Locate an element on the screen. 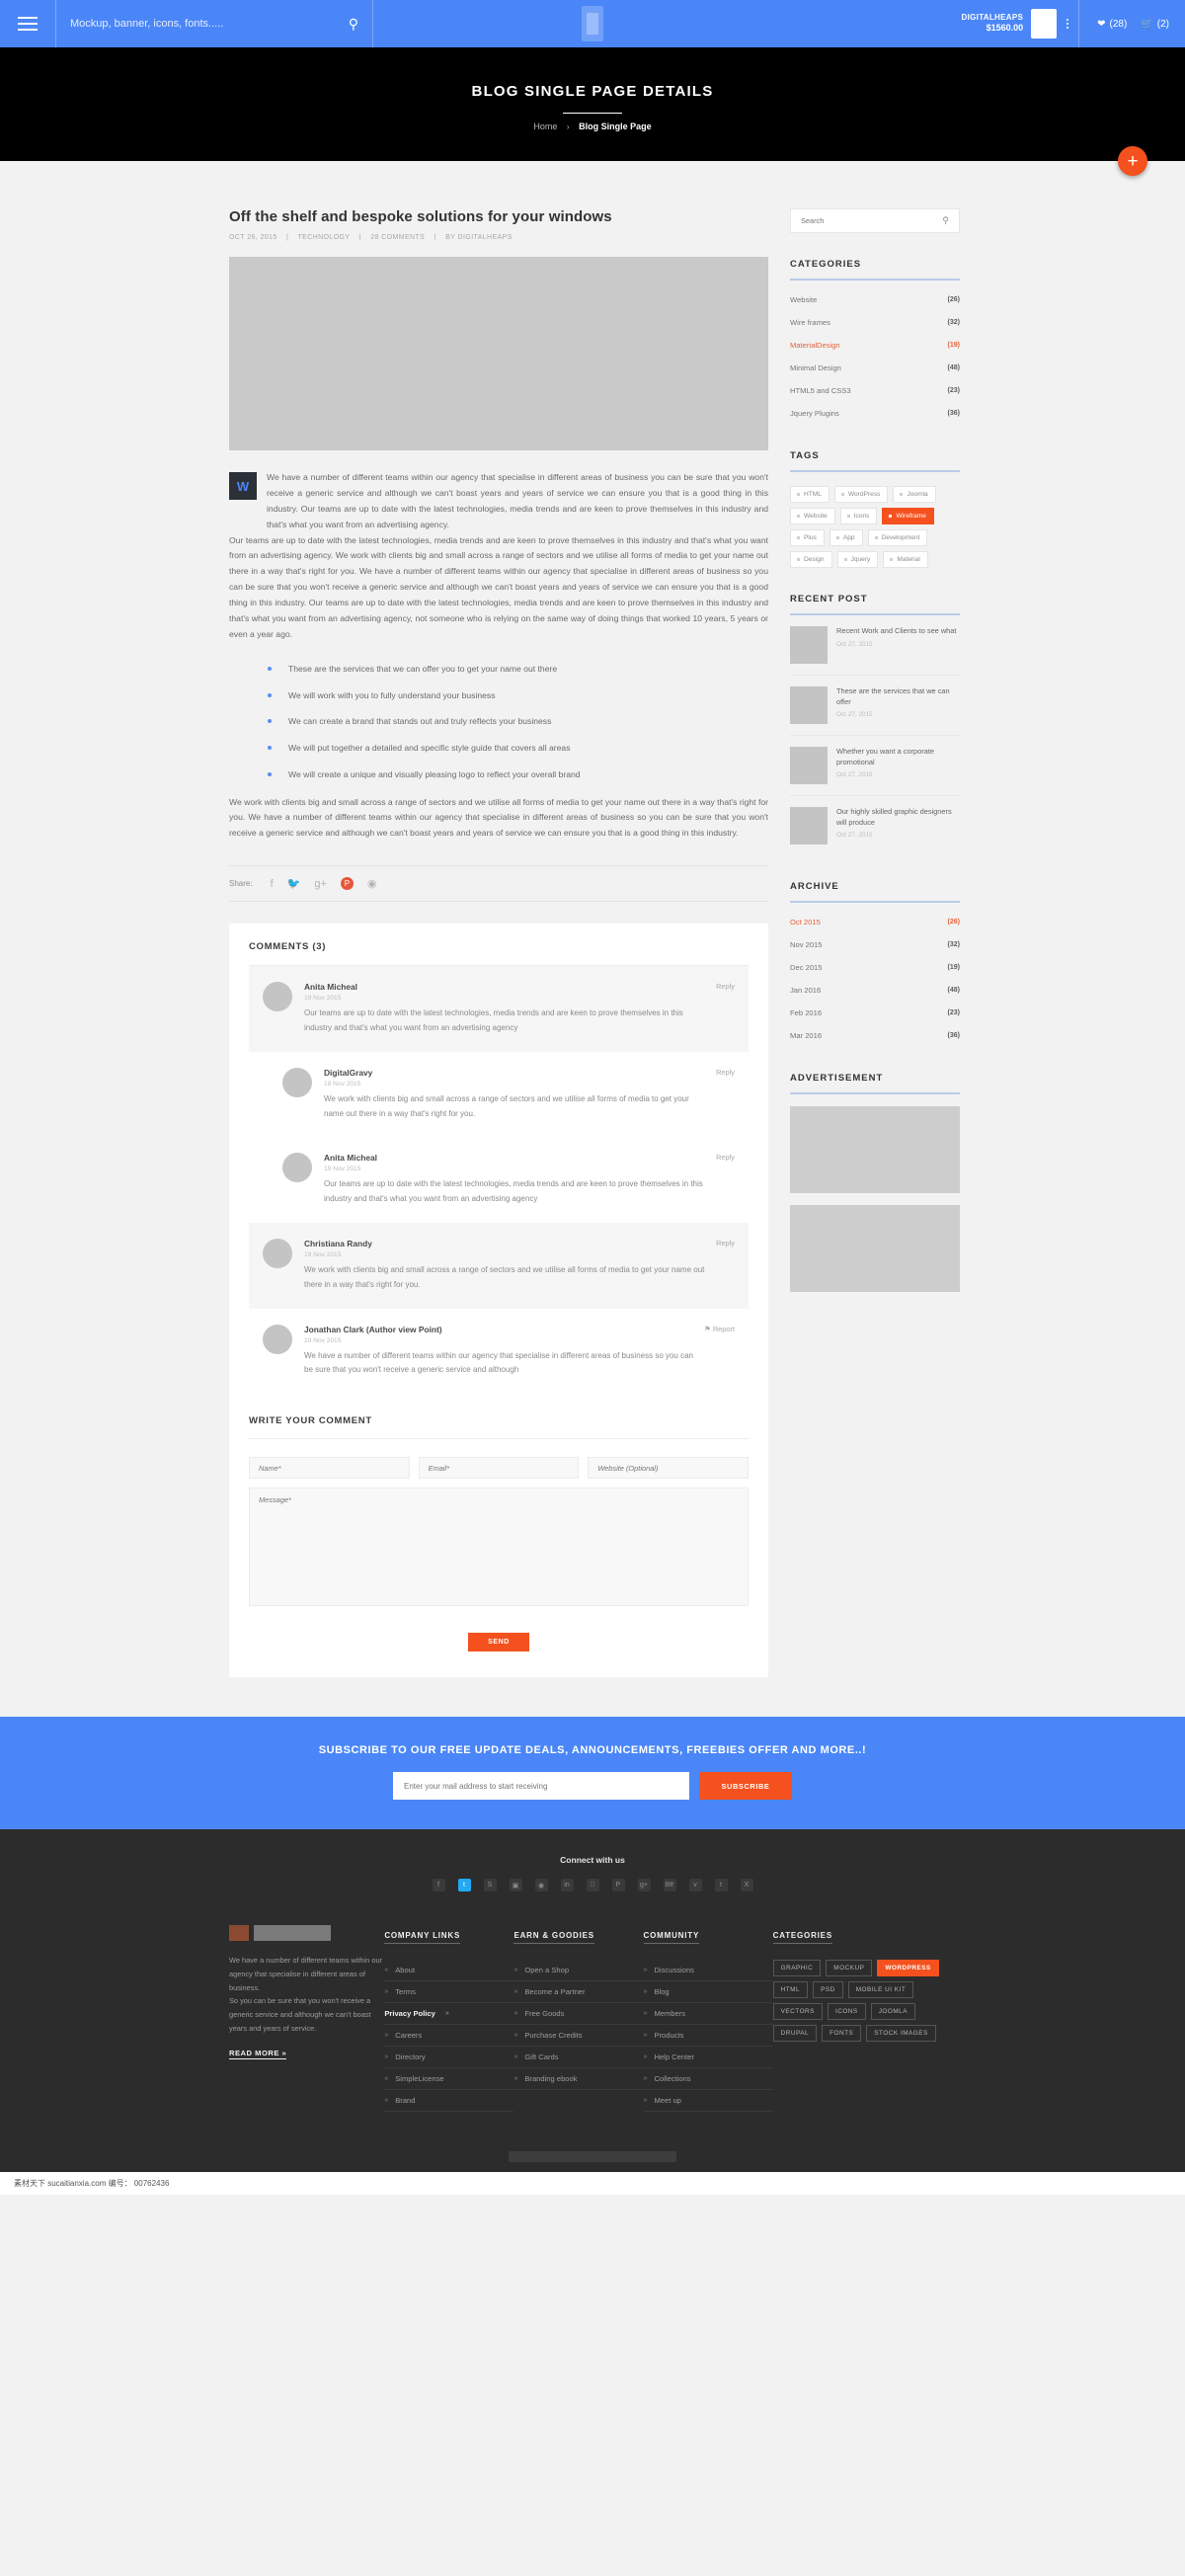 Image resolution: width=1185 pixels, height=2576 pixels. footer-tag-joomla: JOOMLA is located at coordinates (893, 2012).